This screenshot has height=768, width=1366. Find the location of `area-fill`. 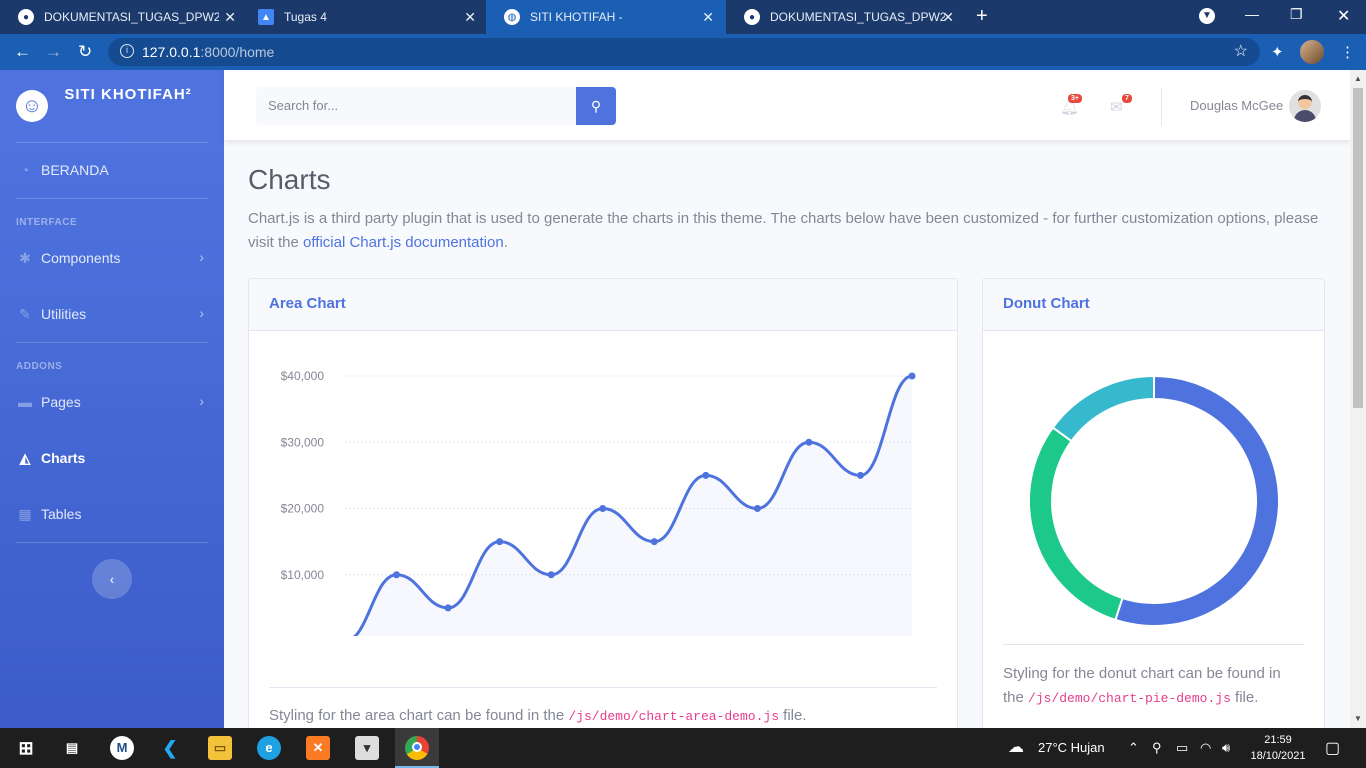

area-fill is located at coordinates (633, 506).